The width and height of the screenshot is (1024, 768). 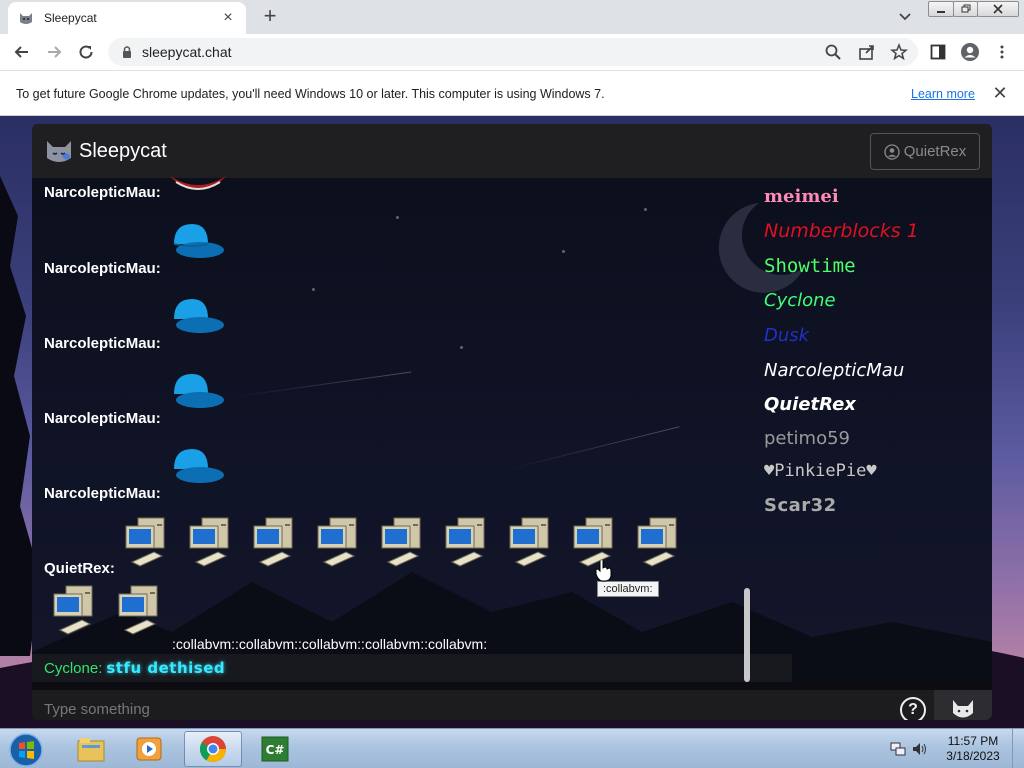 I want to click on svg-text: C#, so click(x=275, y=750).